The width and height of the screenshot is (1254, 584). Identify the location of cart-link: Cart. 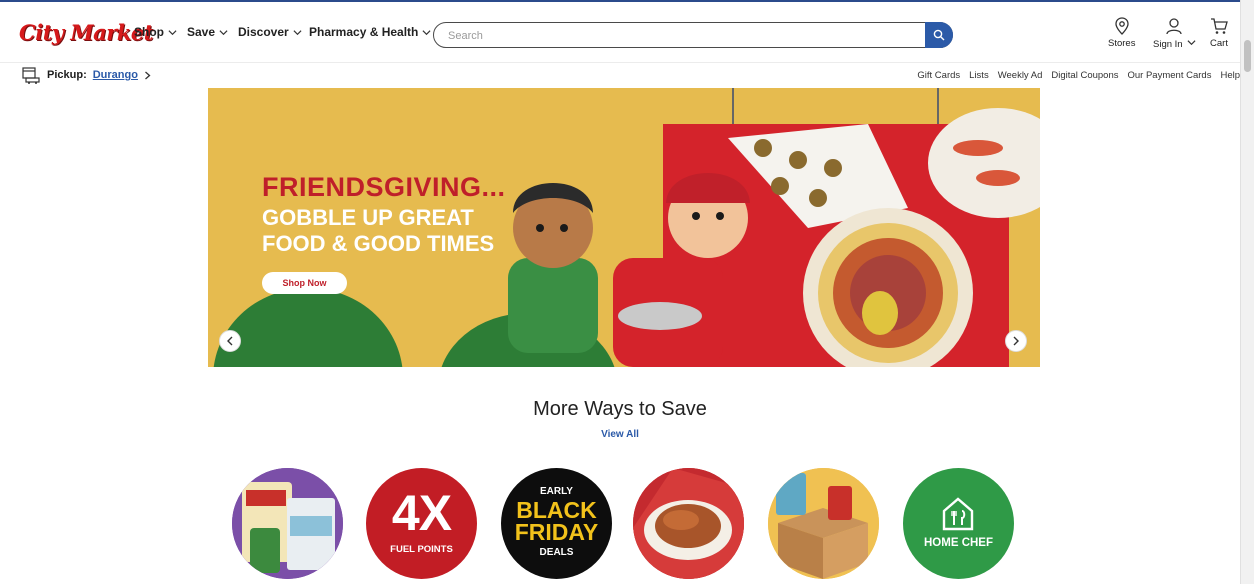
(1219, 33).